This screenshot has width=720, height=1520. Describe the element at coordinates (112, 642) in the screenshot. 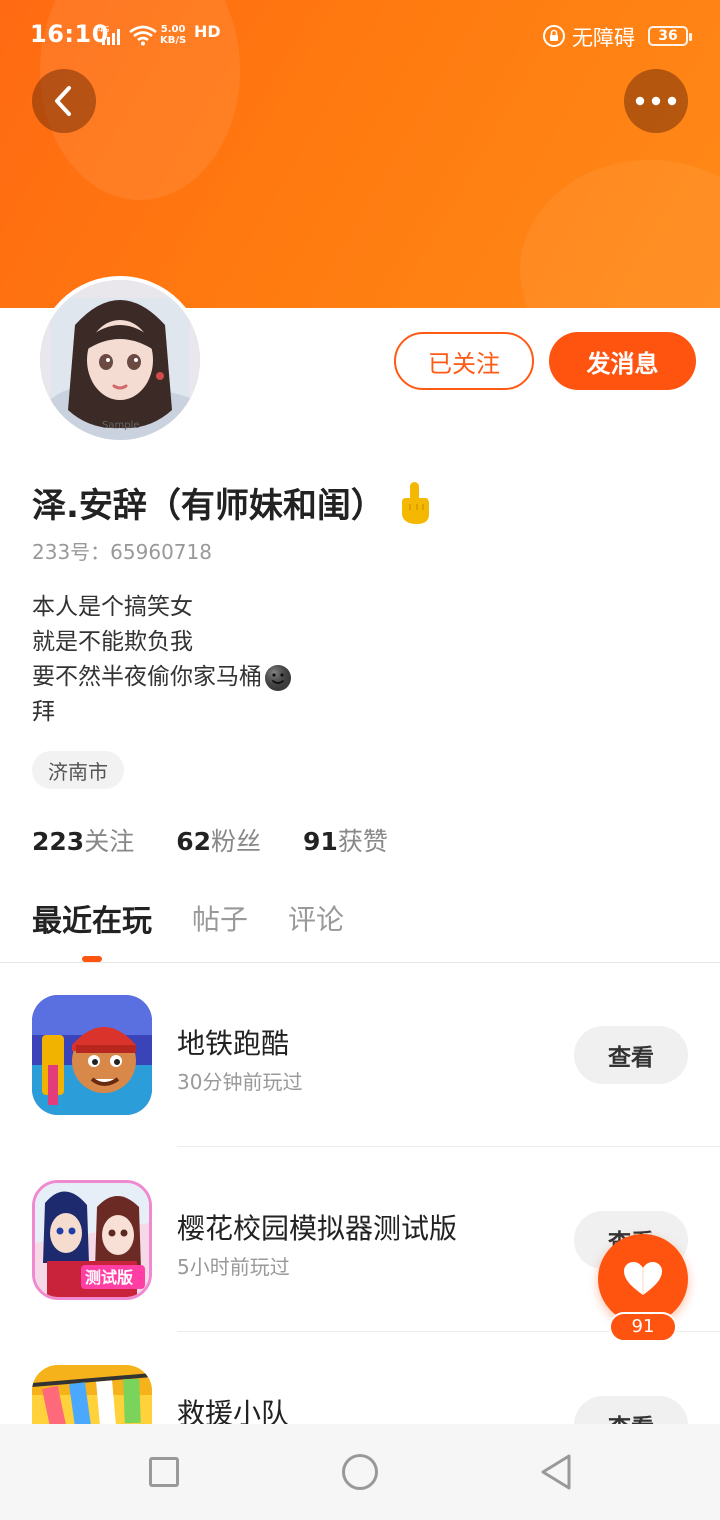

I see `bio-line: 就是不能欺负我` at that location.